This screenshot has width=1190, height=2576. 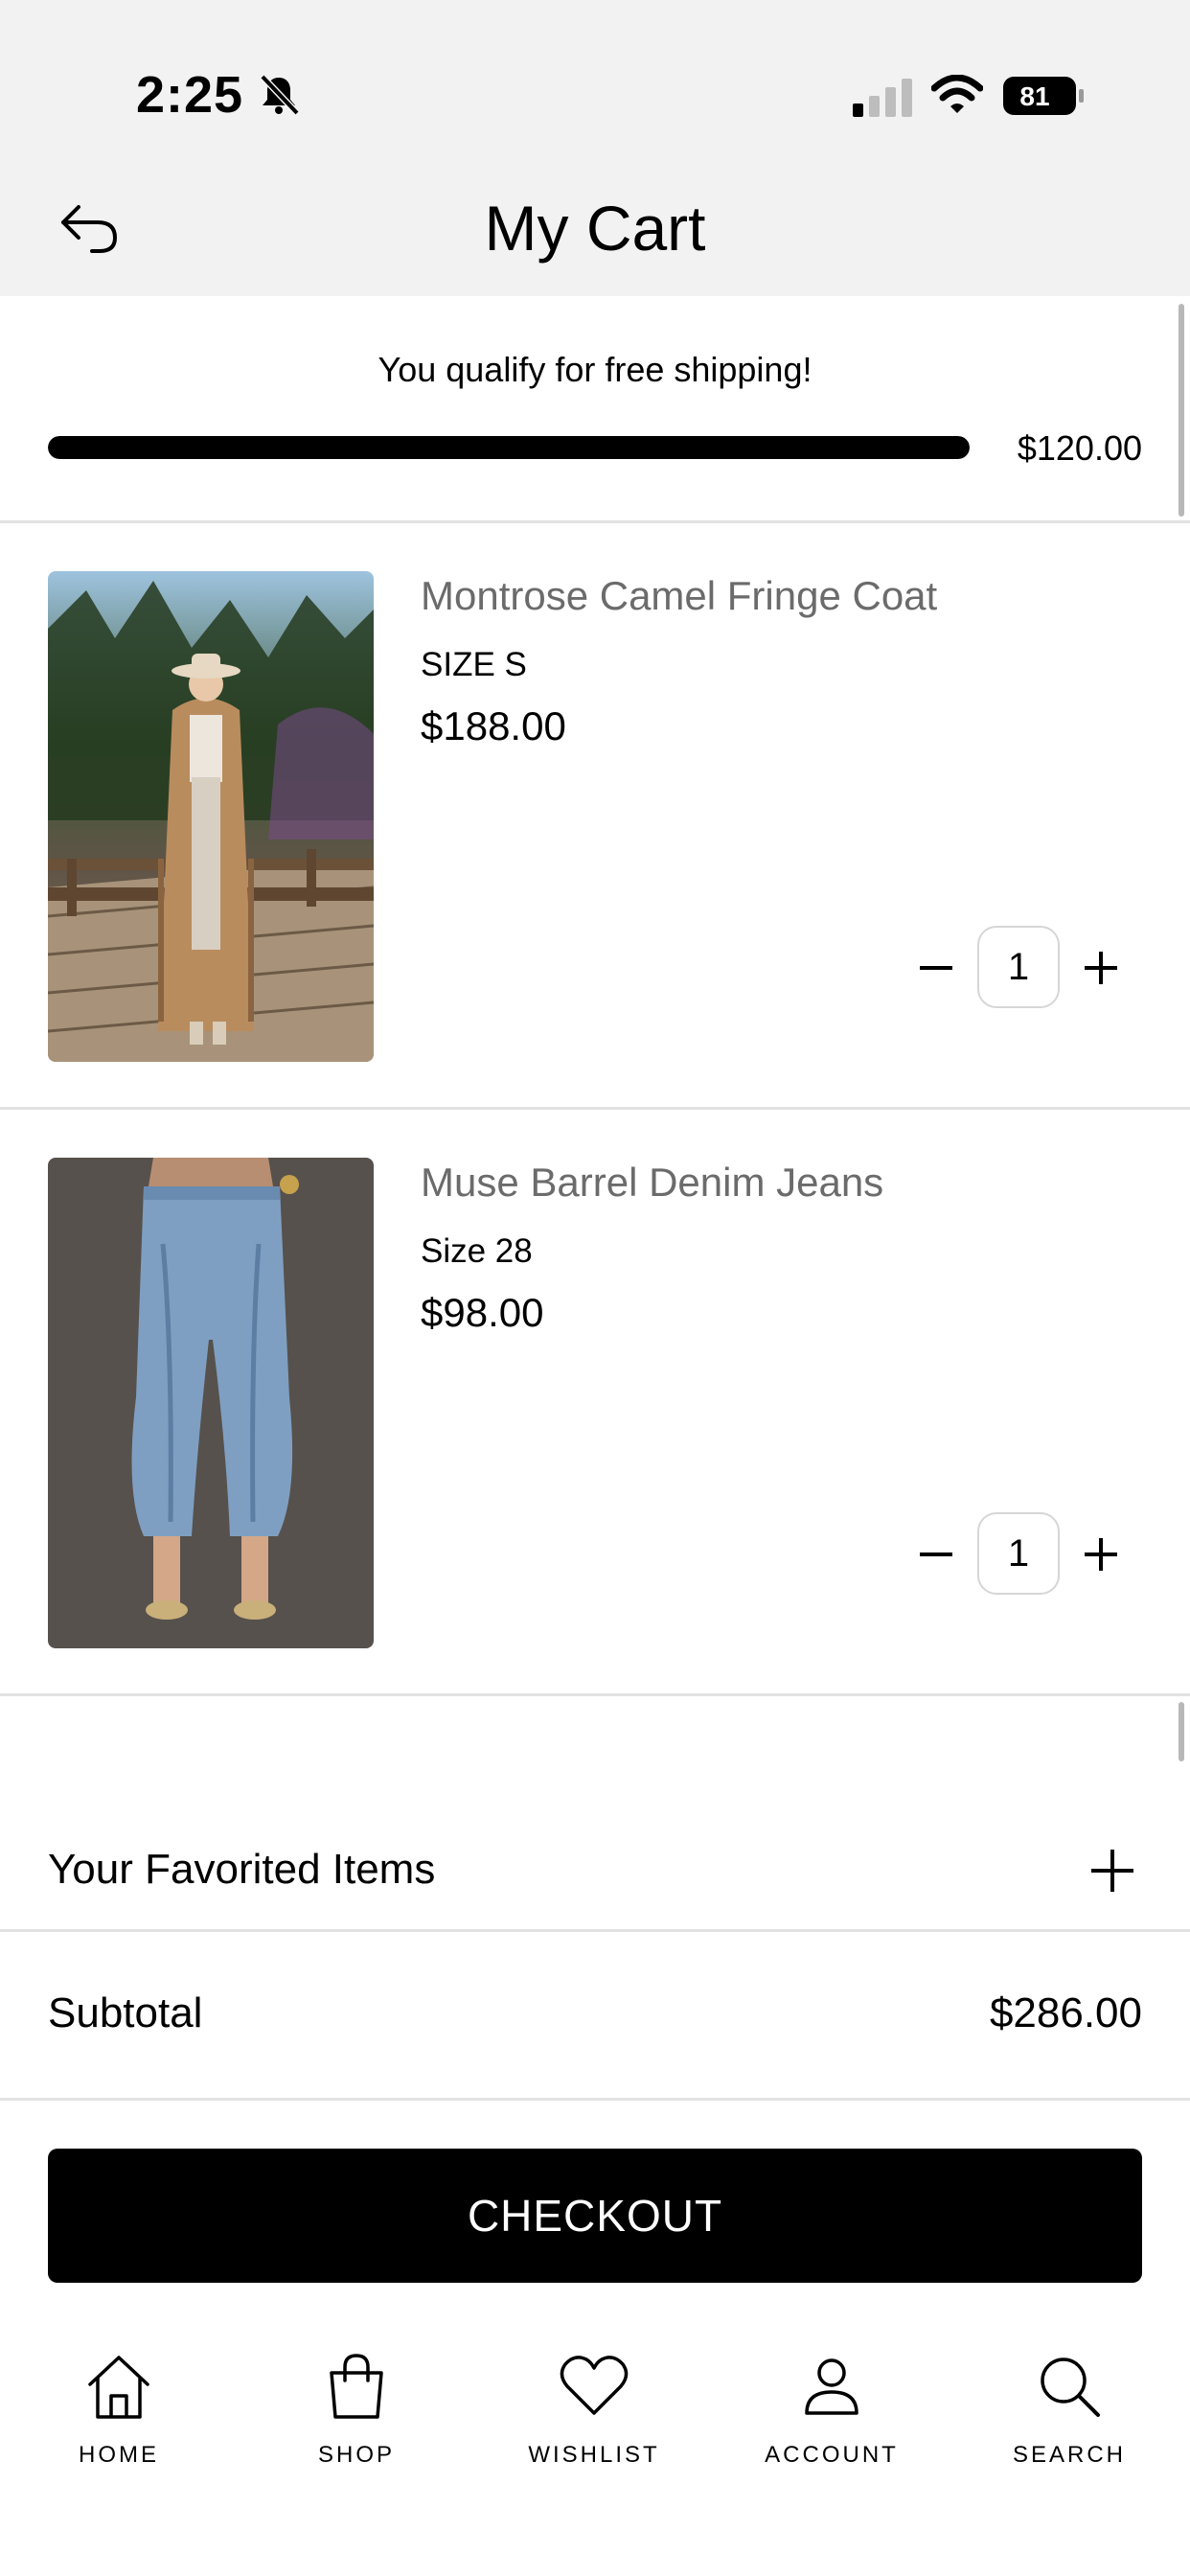 I want to click on product-size: SIZE S, so click(x=474, y=665).